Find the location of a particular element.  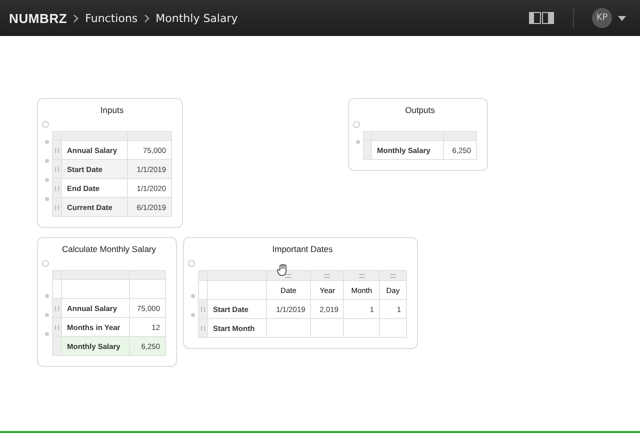

layout-toggle-icon is located at coordinates (542, 18).